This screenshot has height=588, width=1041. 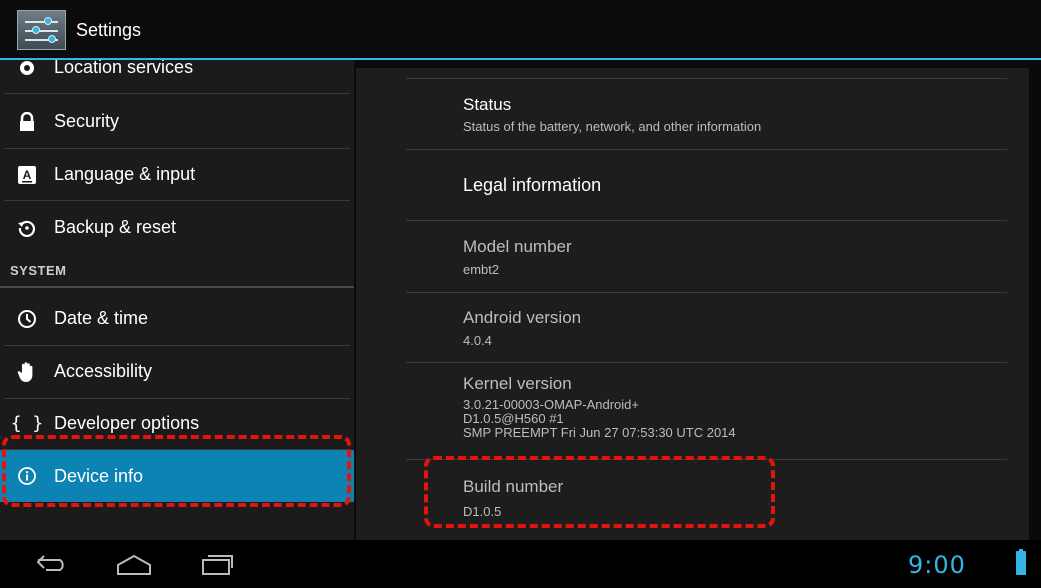 What do you see at coordinates (125, 174) in the screenshot?
I see `sidebar-item-label: Language & input` at bounding box center [125, 174].